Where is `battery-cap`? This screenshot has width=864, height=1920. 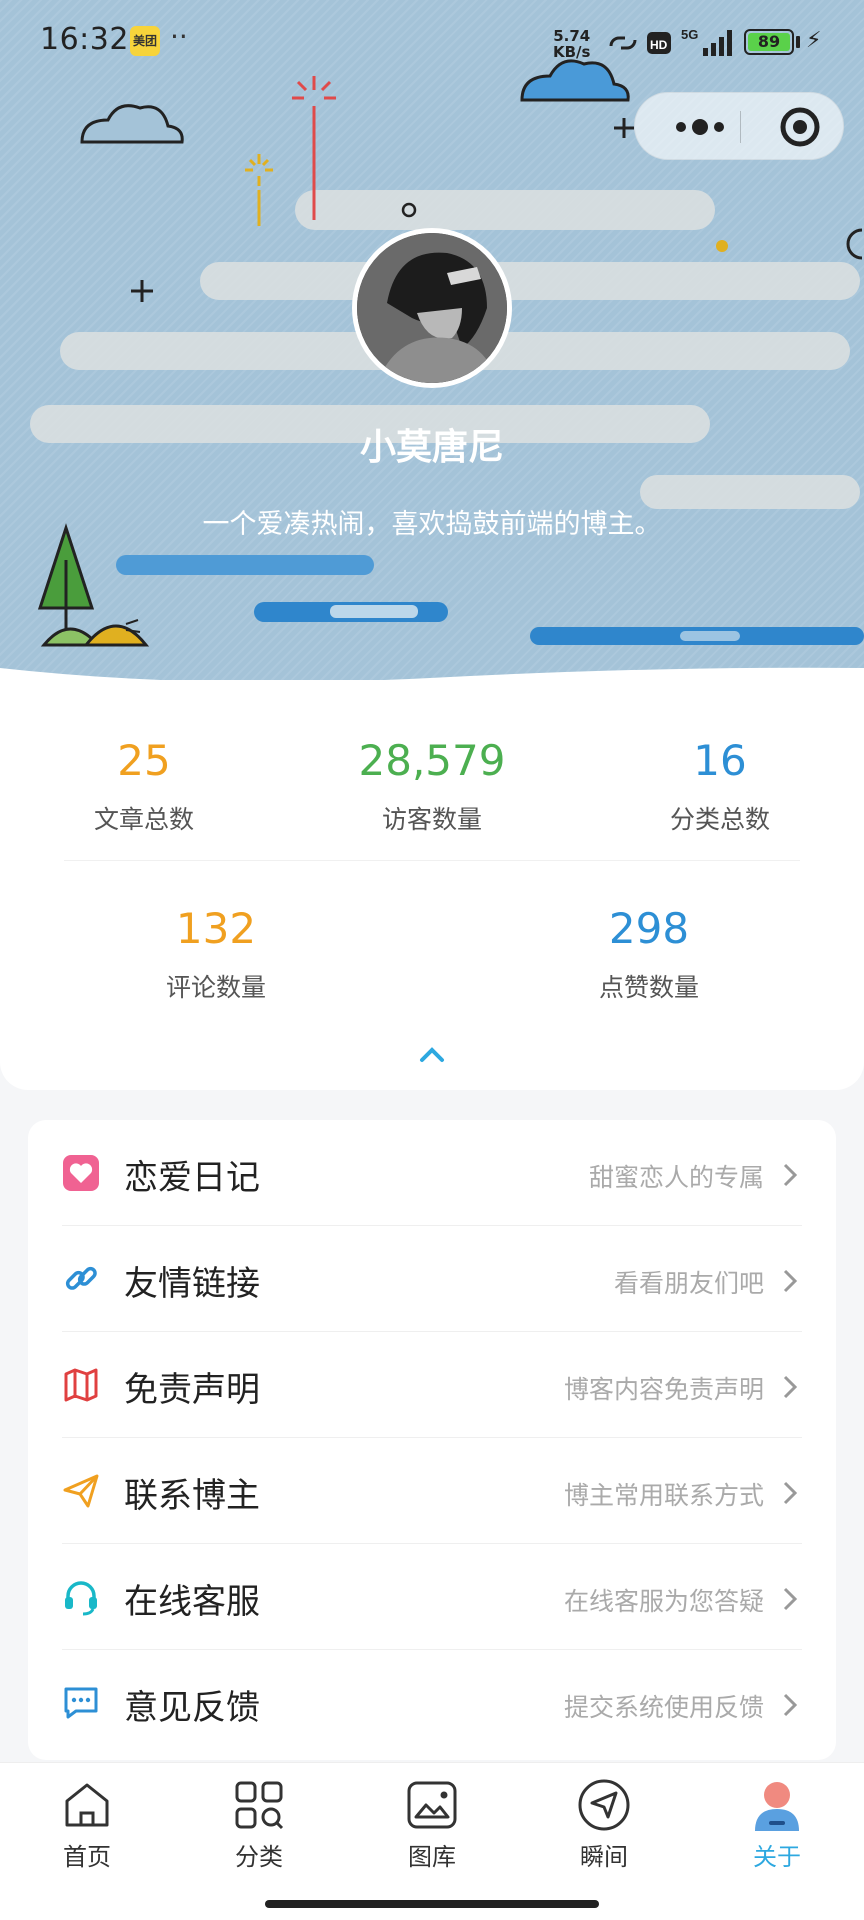
battery-cap is located at coordinates (798, 42).